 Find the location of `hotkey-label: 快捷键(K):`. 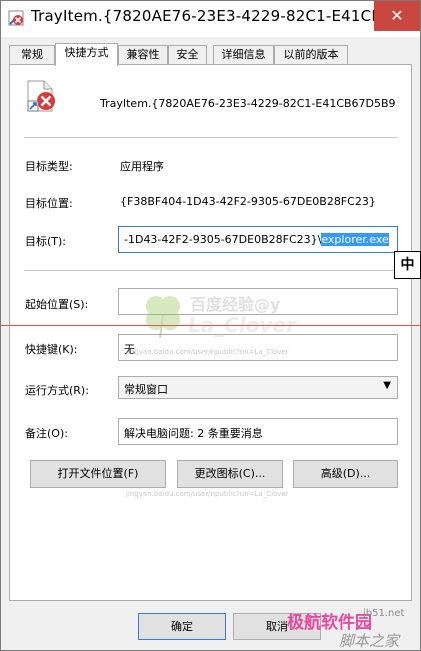

hotkey-label: 快捷键(K): is located at coordinates (51, 349).